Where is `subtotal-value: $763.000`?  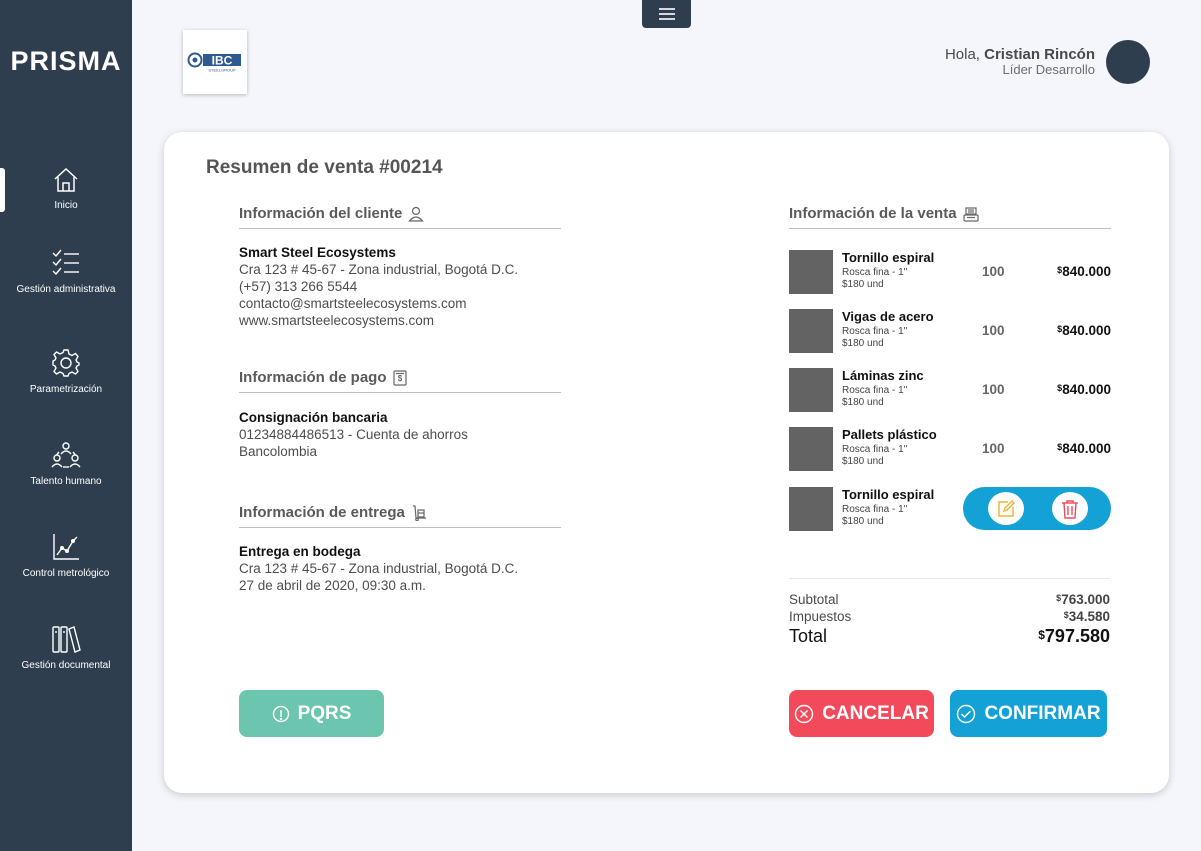 subtotal-value: $763.000 is located at coordinates (1083, 599).